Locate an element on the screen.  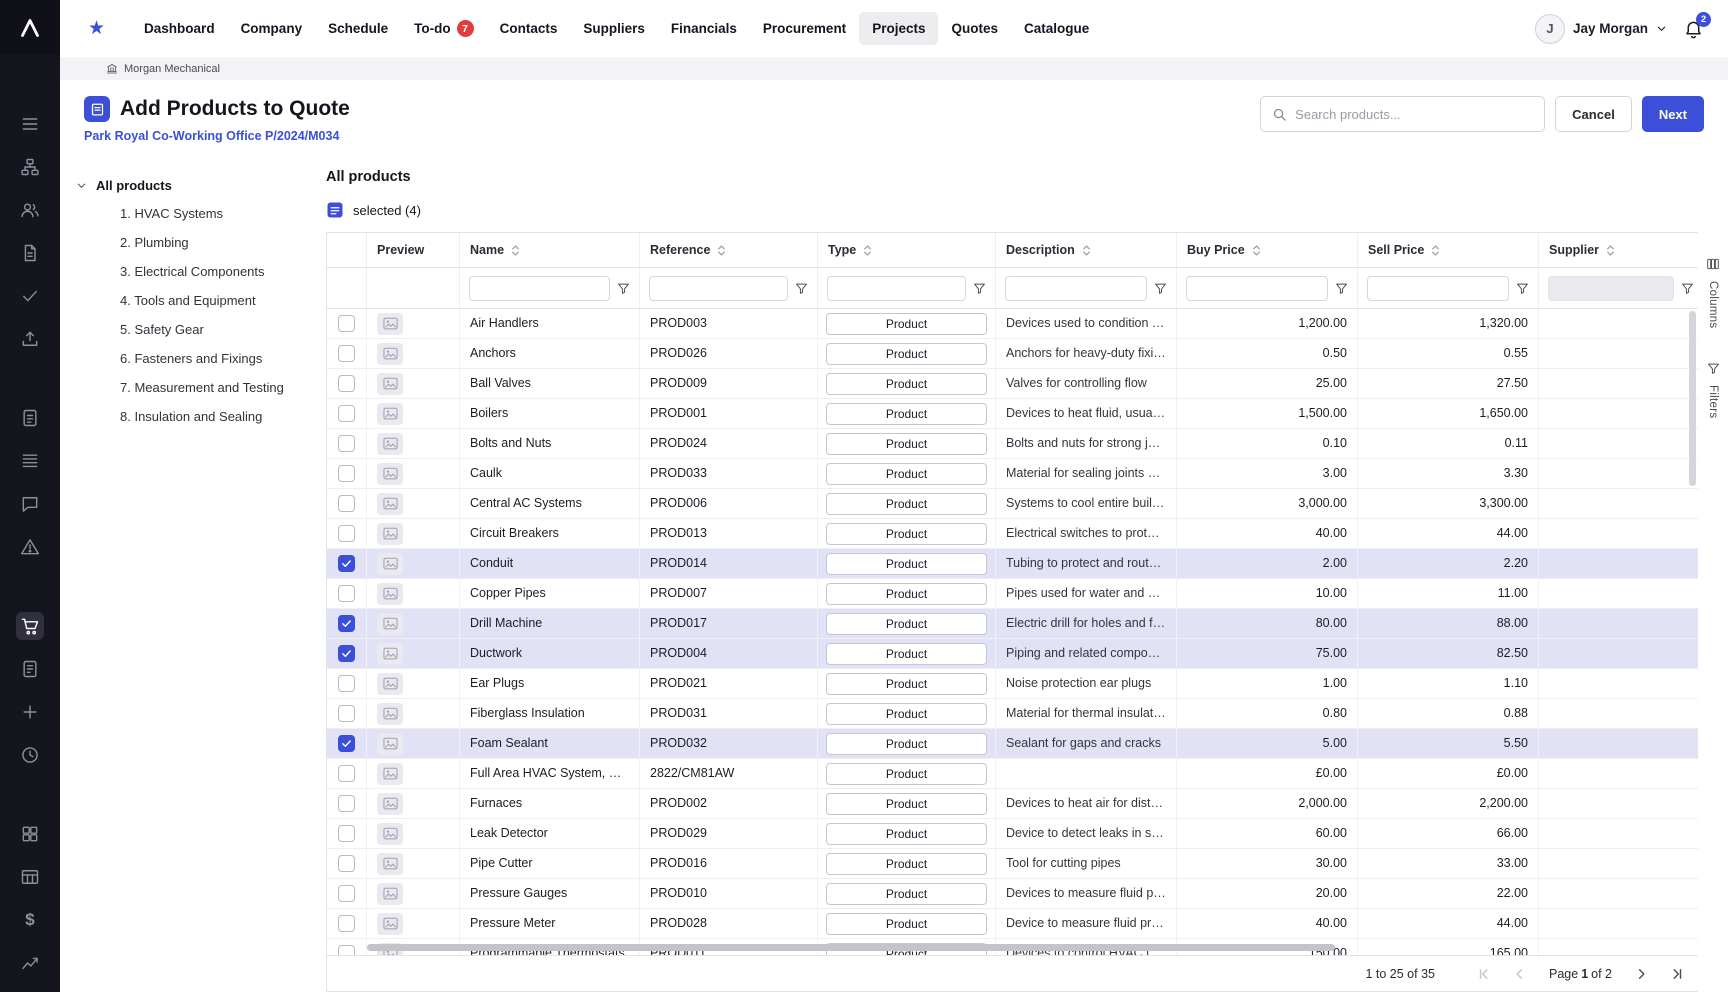
last-page-button is located at coordinates (1677, 974).